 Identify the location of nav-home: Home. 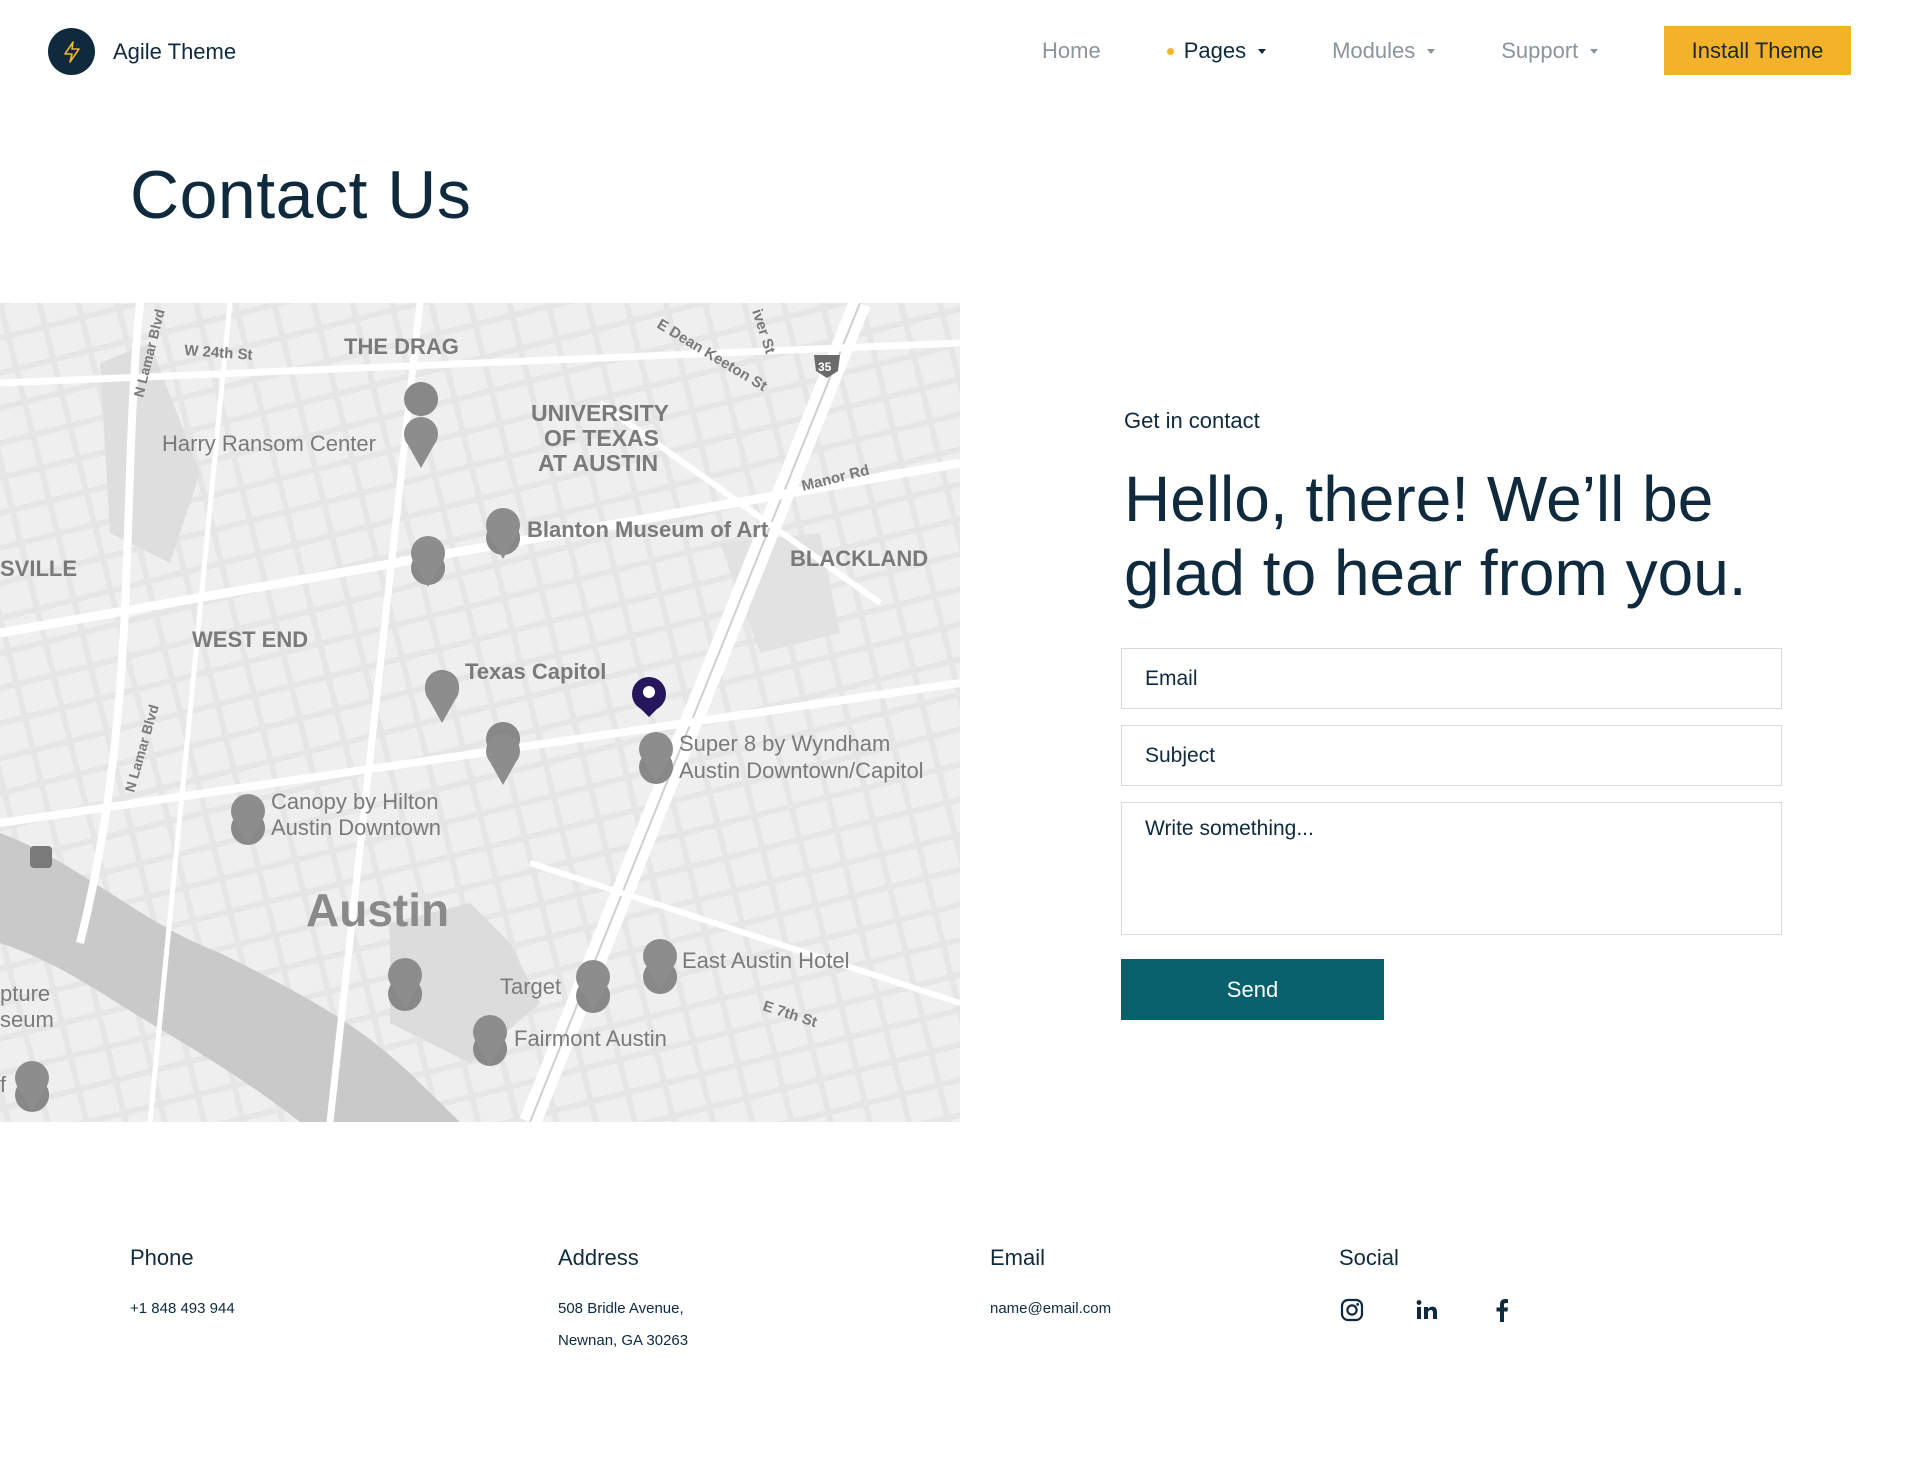
(1071, 51).